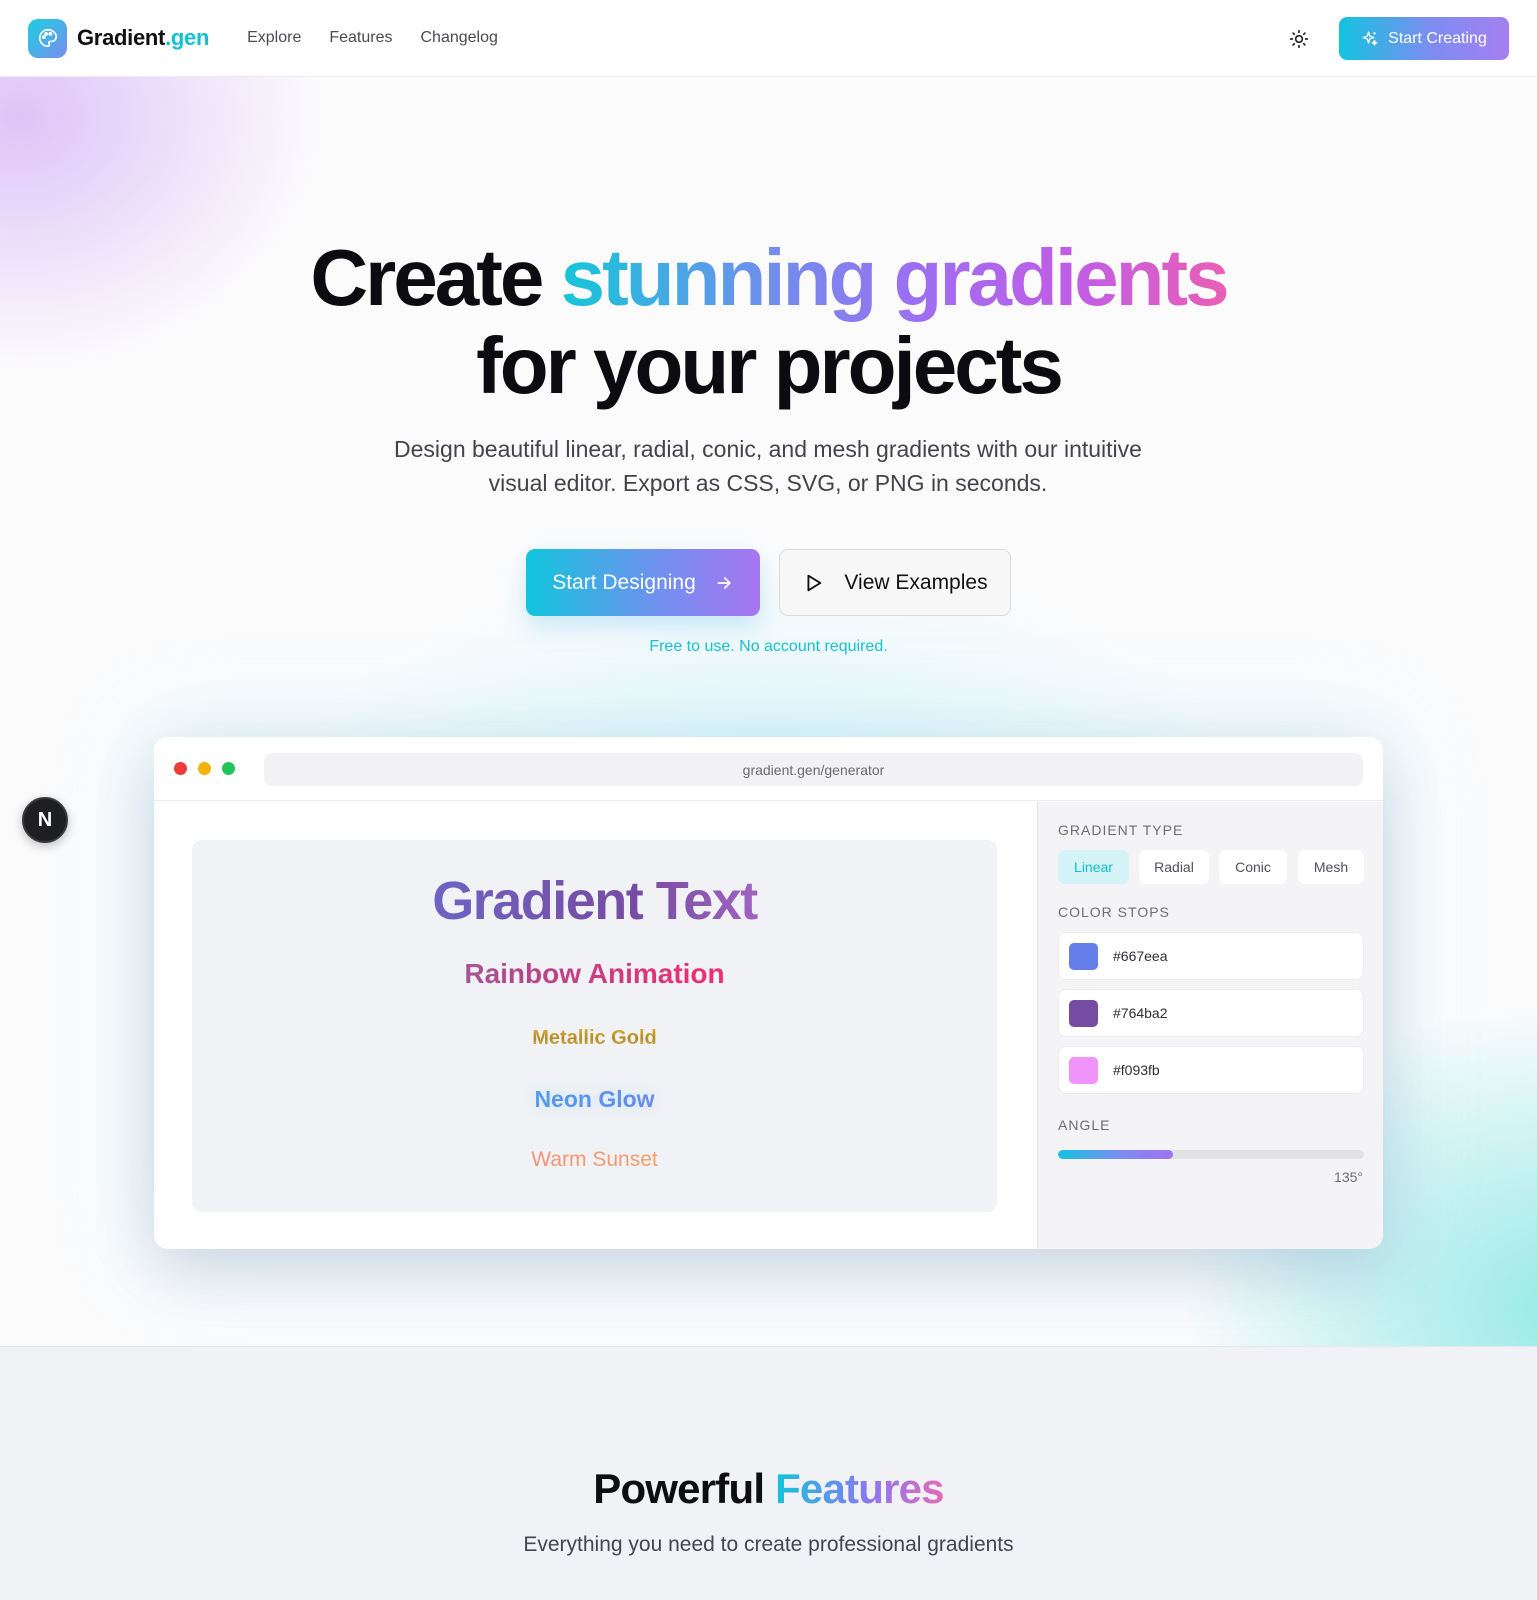 Image resolution: width=1537 pixels, height=1600 pixels. Describe the element at coordinates (1211, 1154) in the screenshot. I see `angle-slider` at that location.